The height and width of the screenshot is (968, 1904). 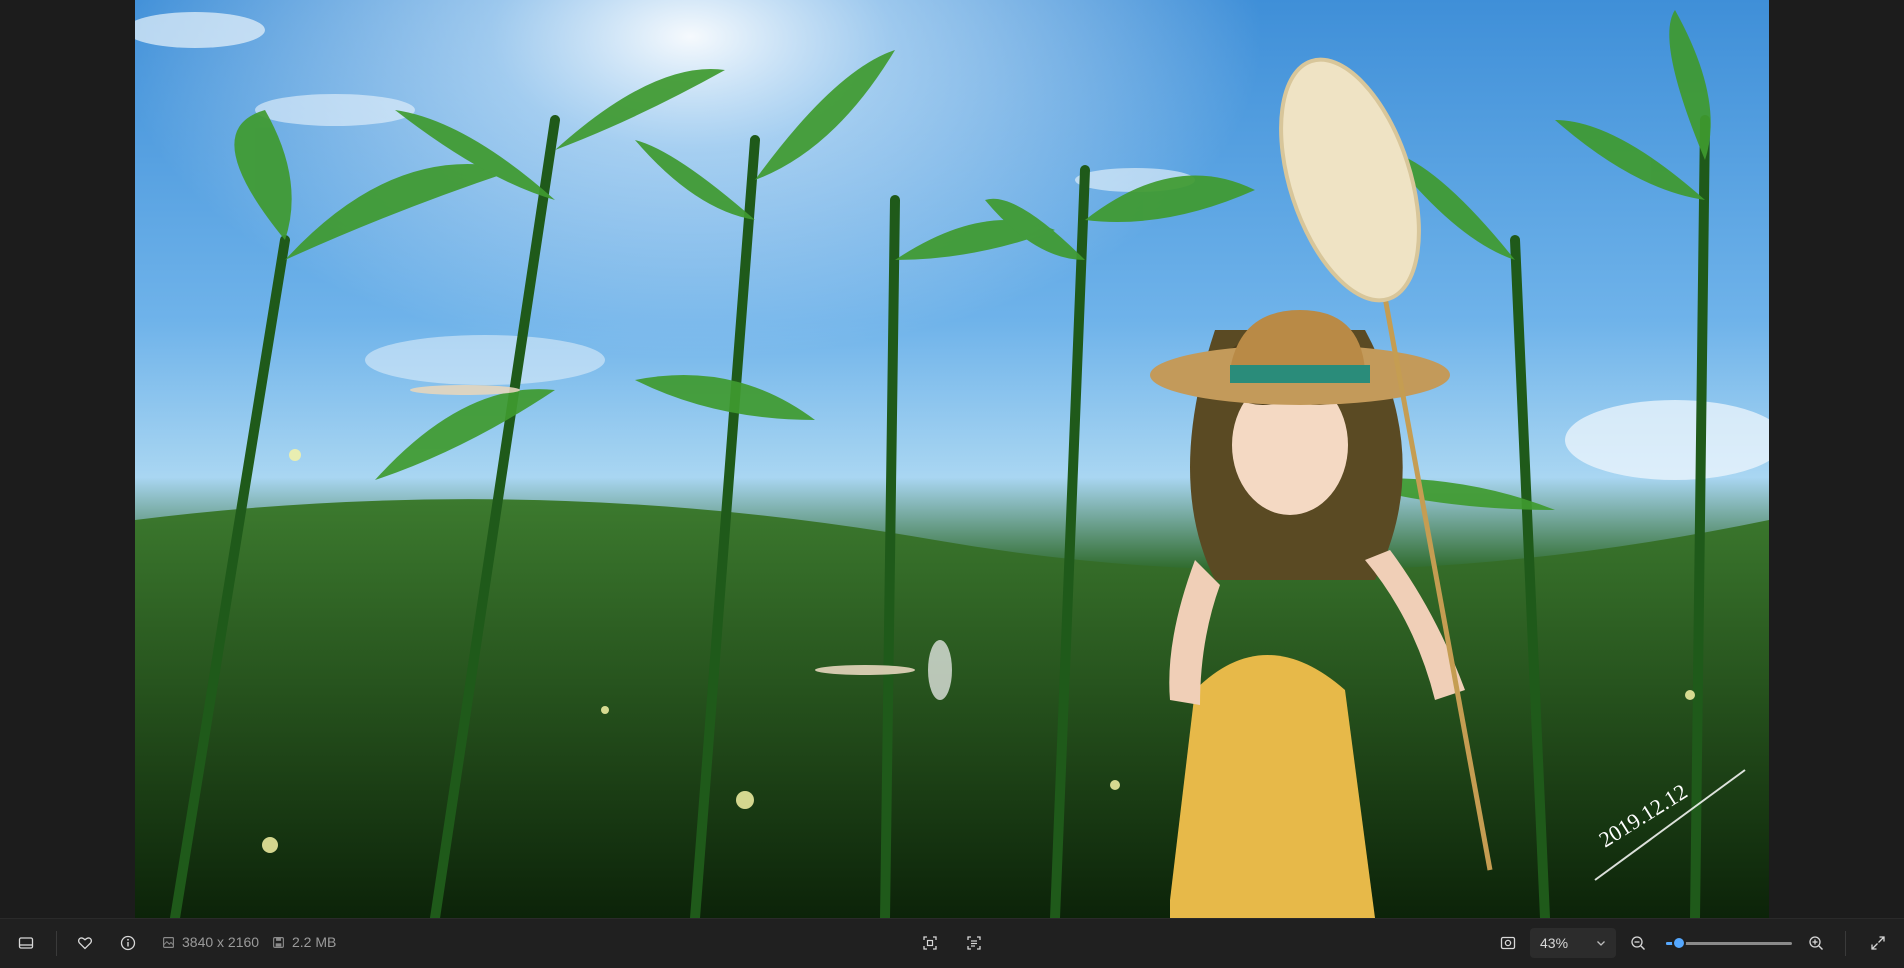 I want to click on fit-to-window-button, so click(x=930, y=943).